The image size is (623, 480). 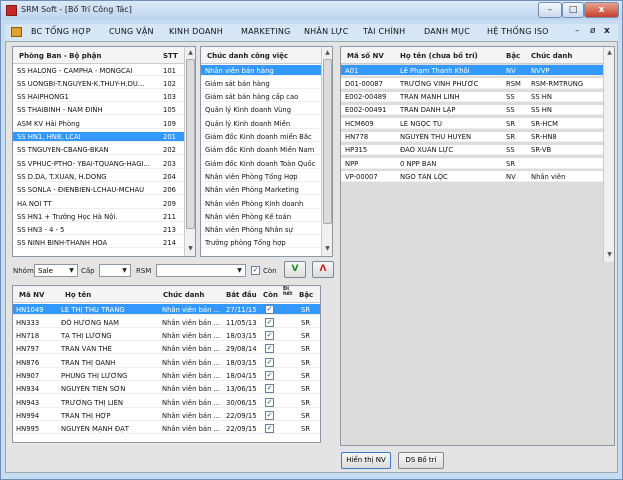 What do you see at coordinates (473, 97) in the screenshot?
I see `staff-row: E002-00489 TRẦN MẠNH LINH SS SS HN` at bounding box center [473, 97].